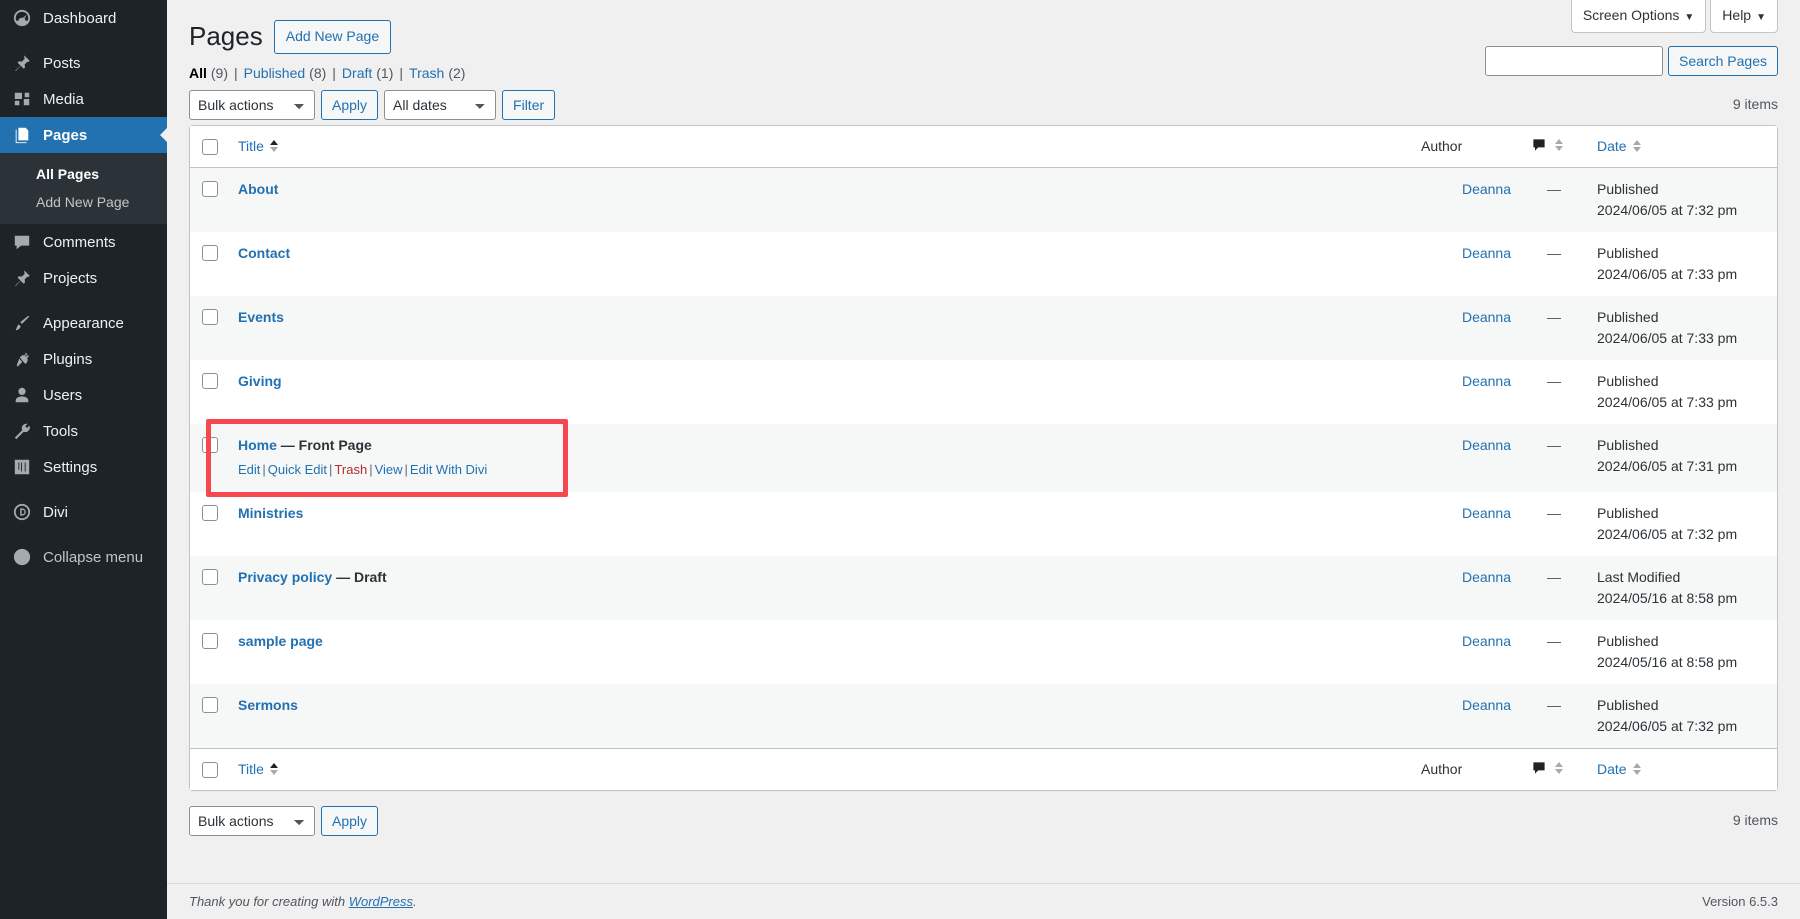 The height and width of the screenshot is (919, 1800). What do you see at coordinates (83, 323) in the screenshot?
I see `sidebar-item-appearance: Appearance` at bounding box center [83, 323].